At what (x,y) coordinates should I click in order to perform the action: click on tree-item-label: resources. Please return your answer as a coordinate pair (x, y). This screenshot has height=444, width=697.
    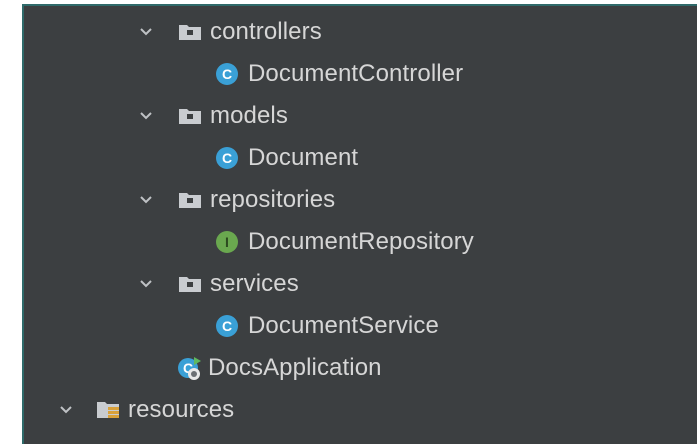
    Looking at the image, I should click on (181, 409).